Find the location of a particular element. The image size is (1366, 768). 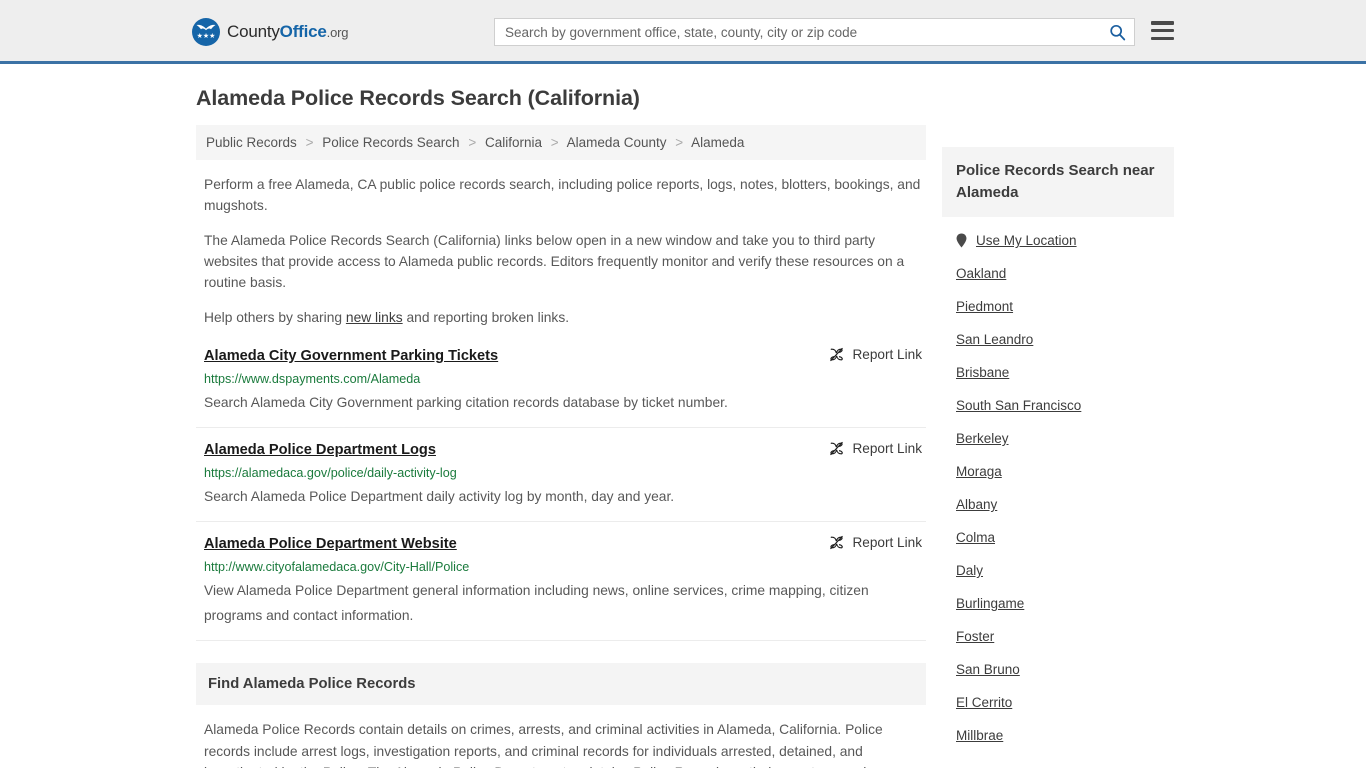

site-logo-text: CountyOffice.org is located at coordinates (288, 31).